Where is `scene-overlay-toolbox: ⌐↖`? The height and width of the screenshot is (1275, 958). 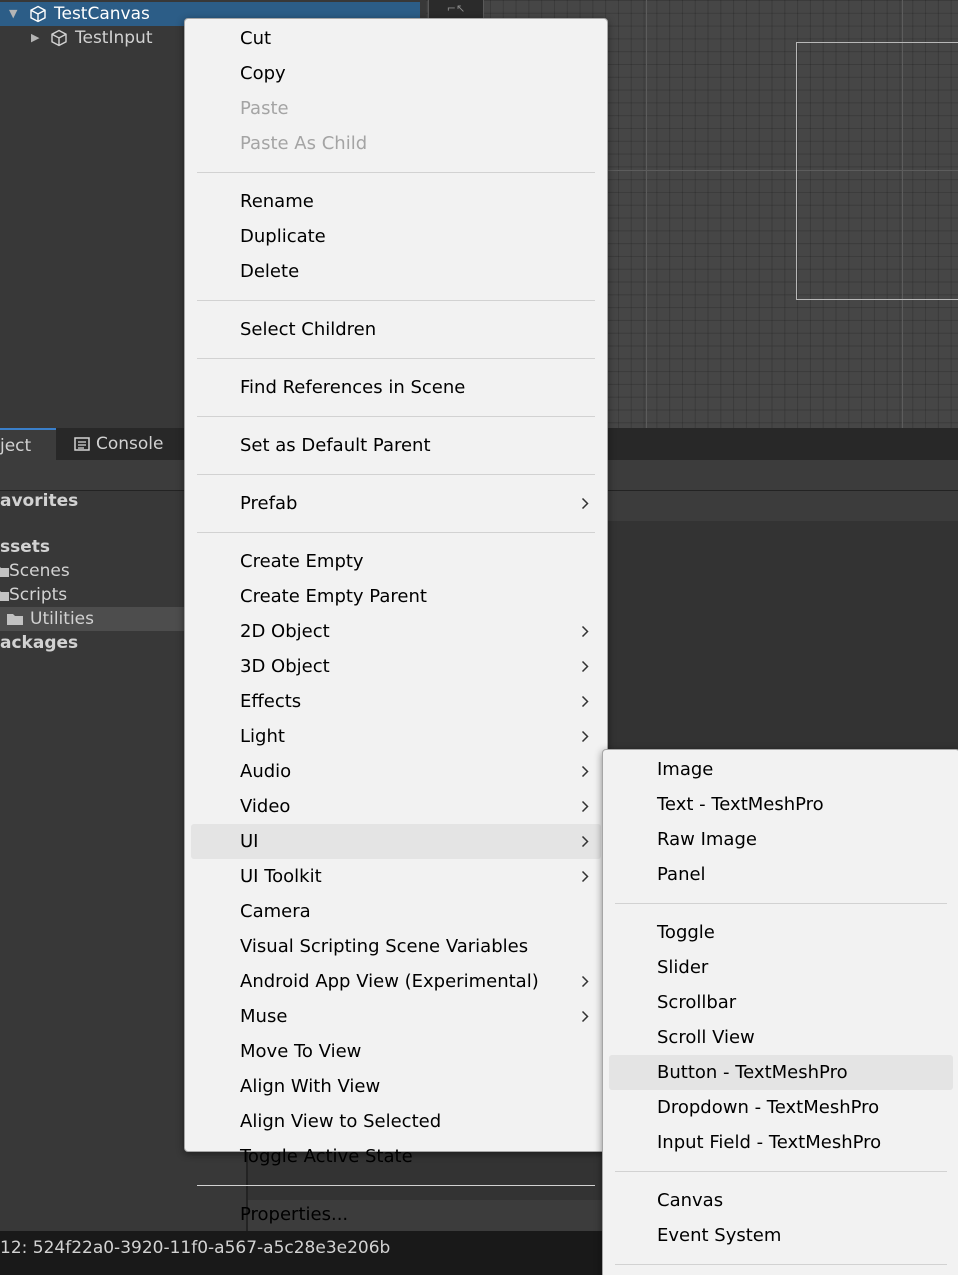
scene-overlay-toolbox: ⌐↖ is located at coordinates (456, 9).